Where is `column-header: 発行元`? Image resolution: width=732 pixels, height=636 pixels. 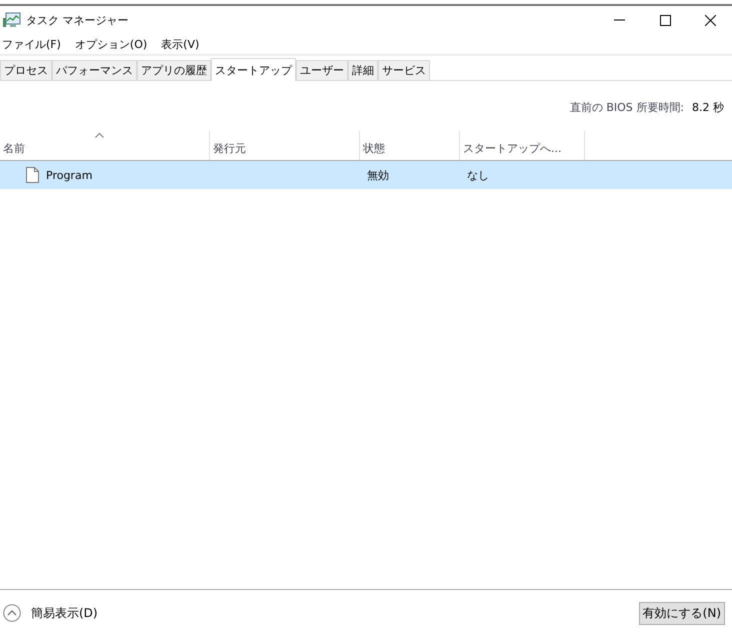
column-header: 発行元 is located at coordinates (285, 145).